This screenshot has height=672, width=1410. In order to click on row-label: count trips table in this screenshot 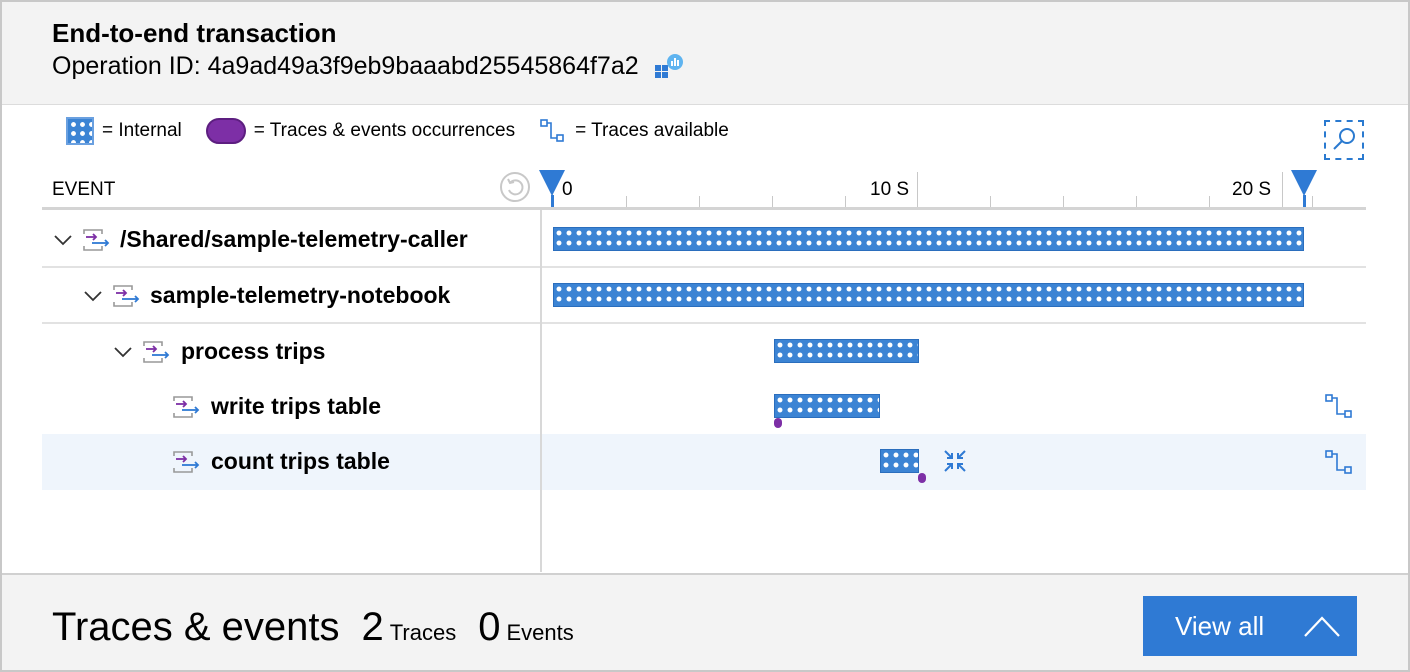, I will do `click(300, 461)`.